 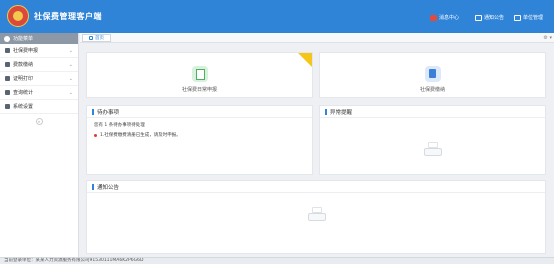 What do you see at coordinates (119, 125) in the screenshot?
I see `todo-summary: 您有 1 条待办事项待处理` at bounding box center [119, 125].